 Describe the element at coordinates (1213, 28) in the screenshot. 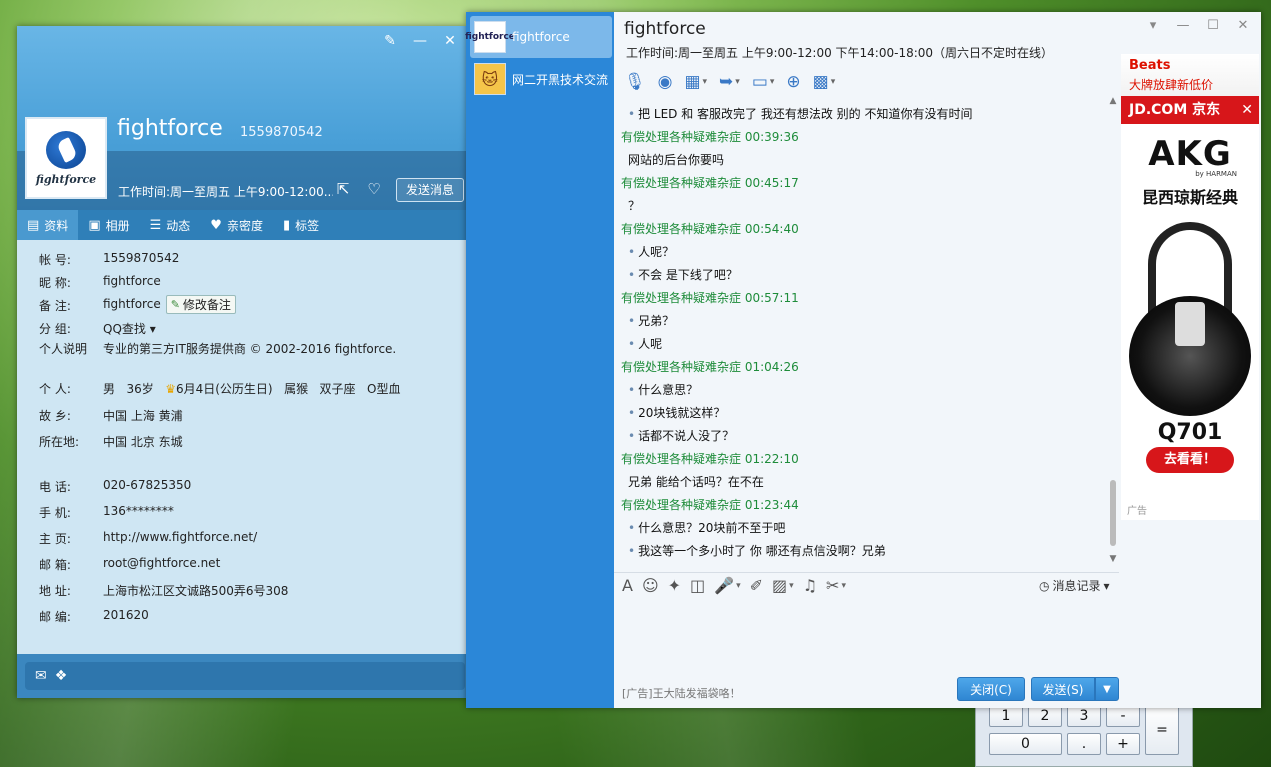

I see `maximize-icon: ☐` at that location.